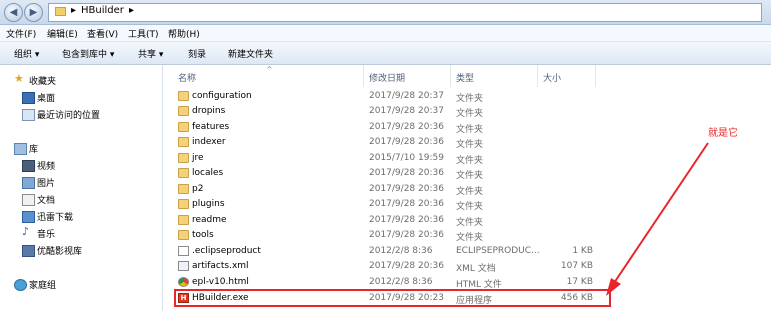  Describe the element at coordinates (208, 204) in the screenshot. I see `file-name: plugins` at that location.